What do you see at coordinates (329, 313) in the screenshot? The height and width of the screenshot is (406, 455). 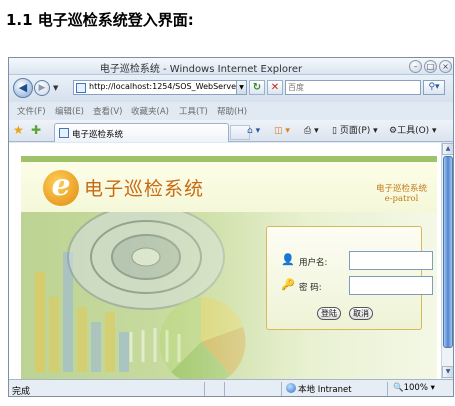 I see `login-button: 登陆` at bounding box center [329, 313].